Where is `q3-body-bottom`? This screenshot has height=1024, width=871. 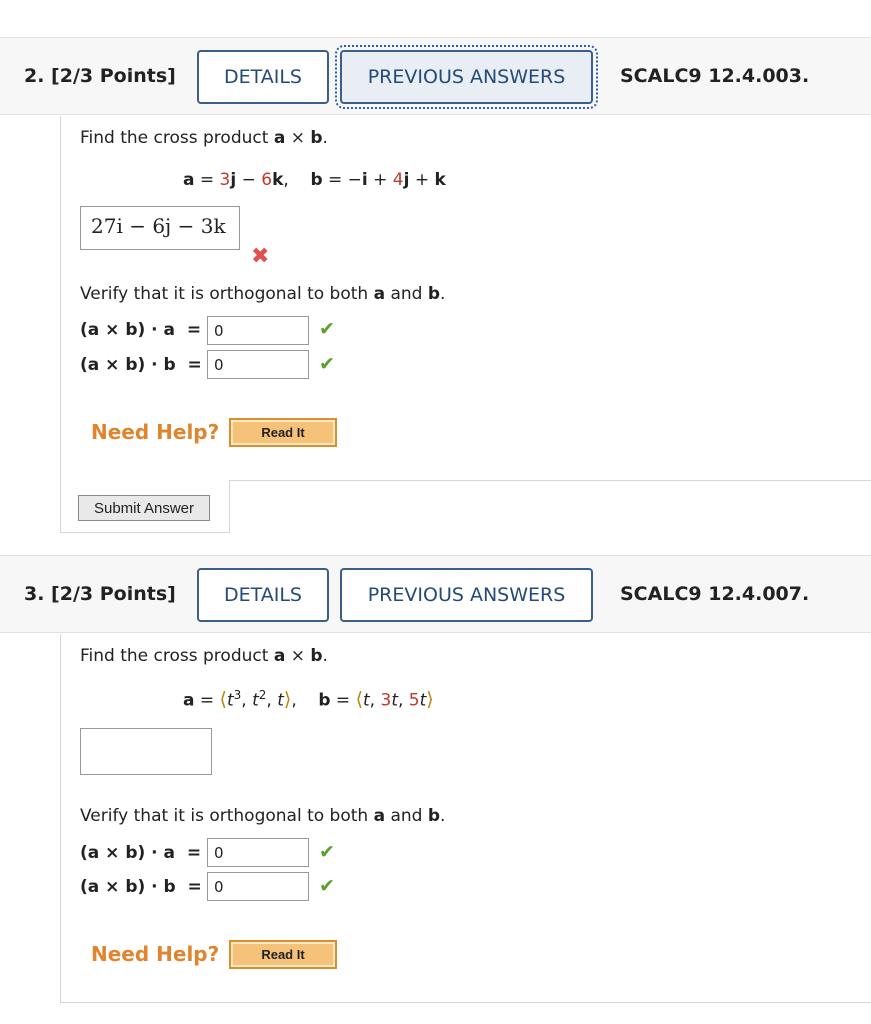 q3-body-bottom is located at coordinates (465, 1002).